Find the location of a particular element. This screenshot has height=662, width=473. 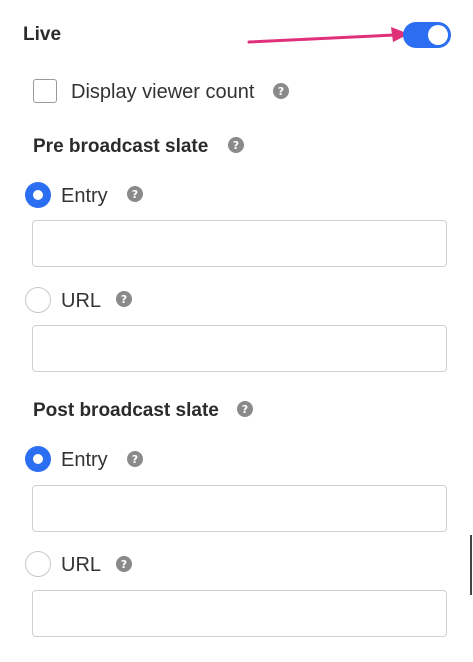

post-url-label: URL is located at coordinates (81, 565).